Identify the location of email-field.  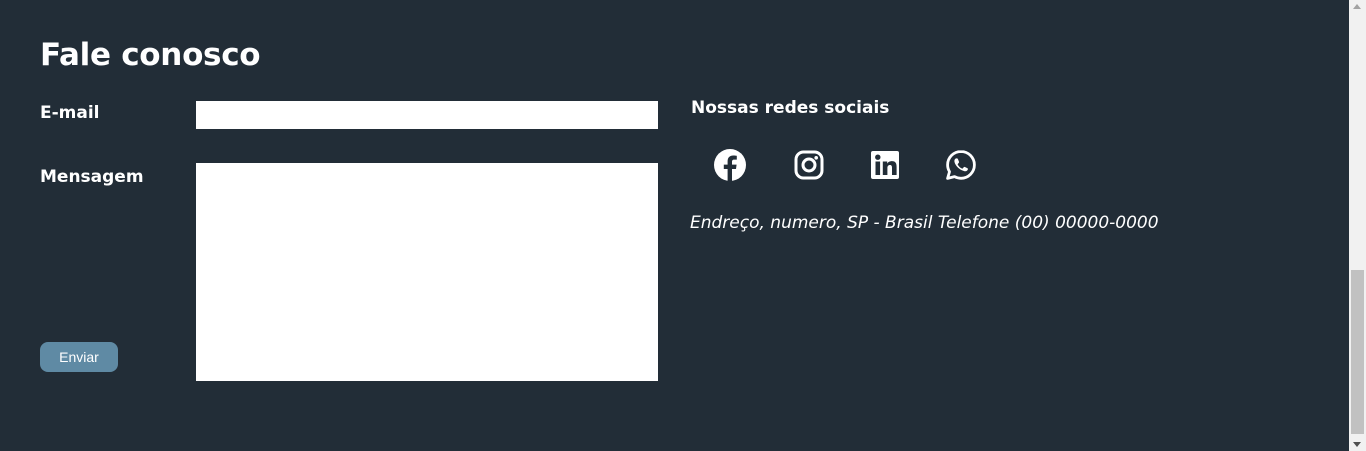
(427, 115).